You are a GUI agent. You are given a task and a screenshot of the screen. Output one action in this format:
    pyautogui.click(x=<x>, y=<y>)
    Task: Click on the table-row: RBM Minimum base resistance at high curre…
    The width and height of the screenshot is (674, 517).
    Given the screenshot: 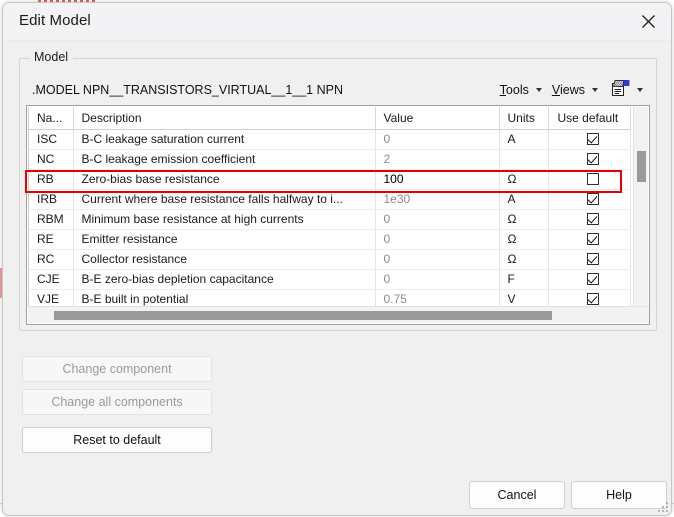 What is the action you would take?
    pyautogui.click(x=330, y=219)
    